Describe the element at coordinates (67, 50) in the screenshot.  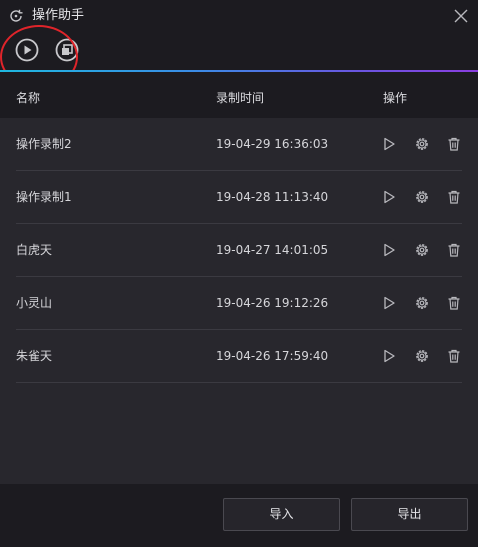
I see `copy-icon` at that location.